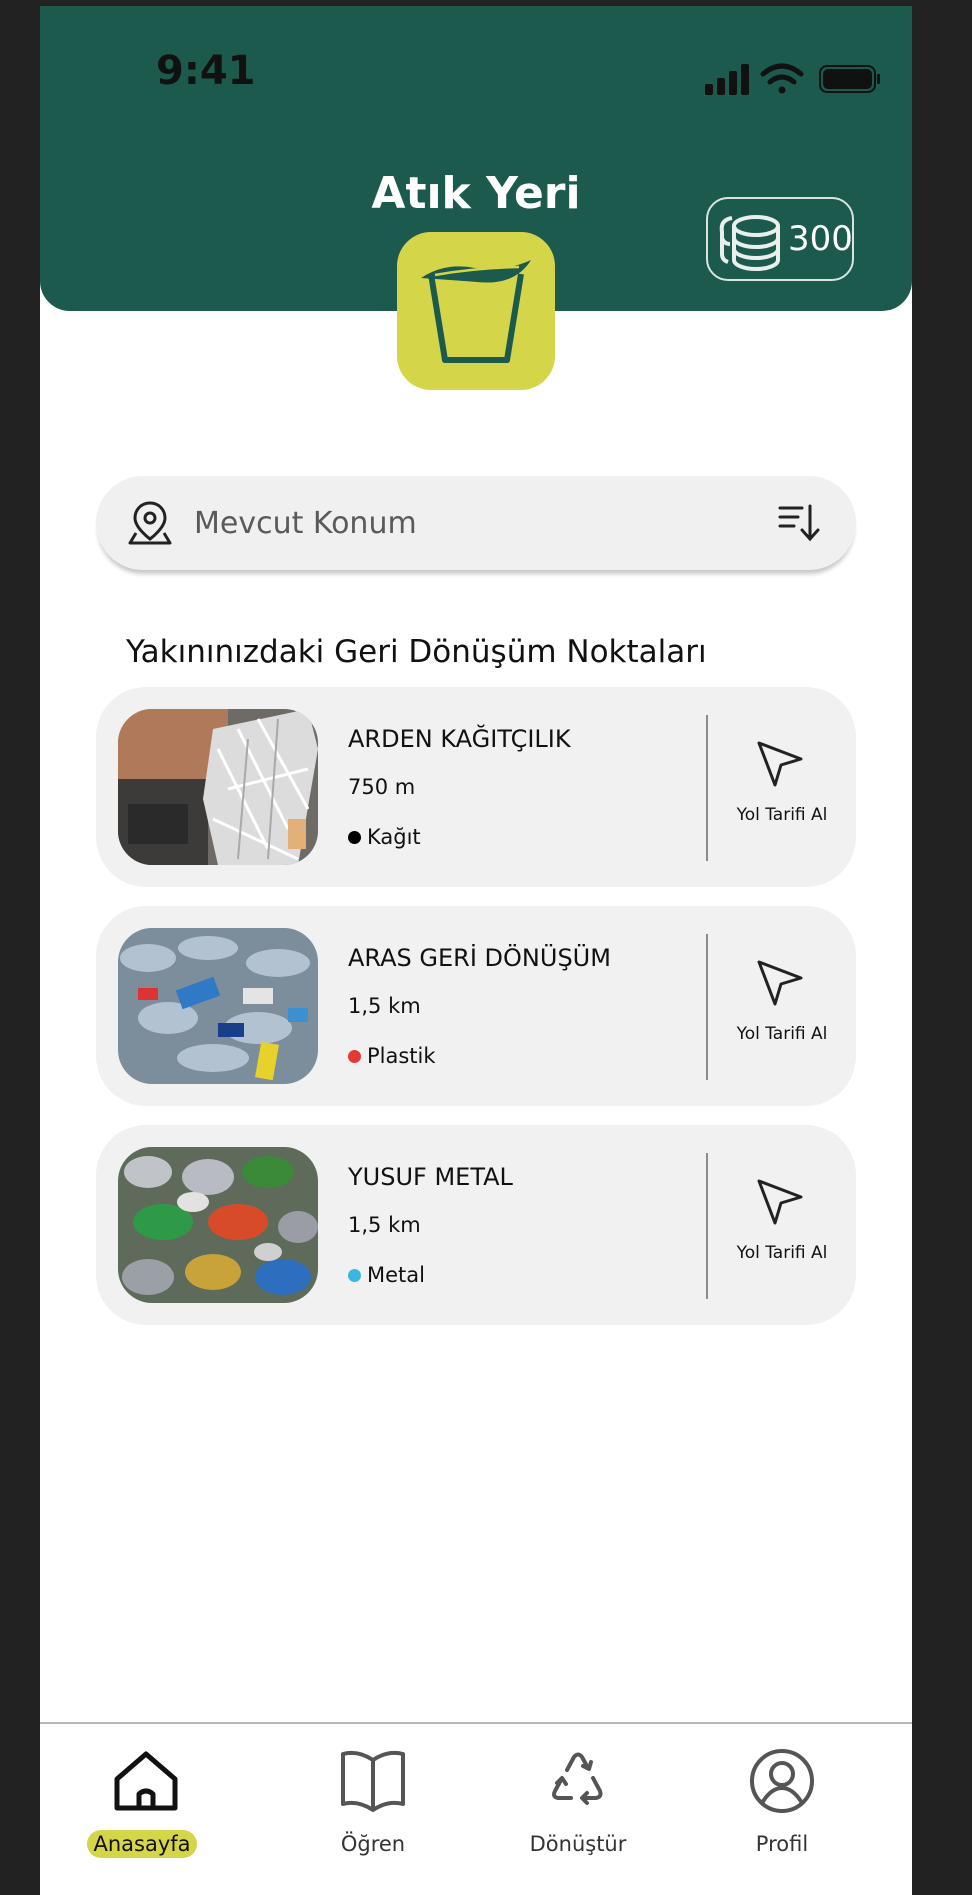 This screenshot has width=972, height=1895. I want to click on sort-filter-icon, so click(798, 523).